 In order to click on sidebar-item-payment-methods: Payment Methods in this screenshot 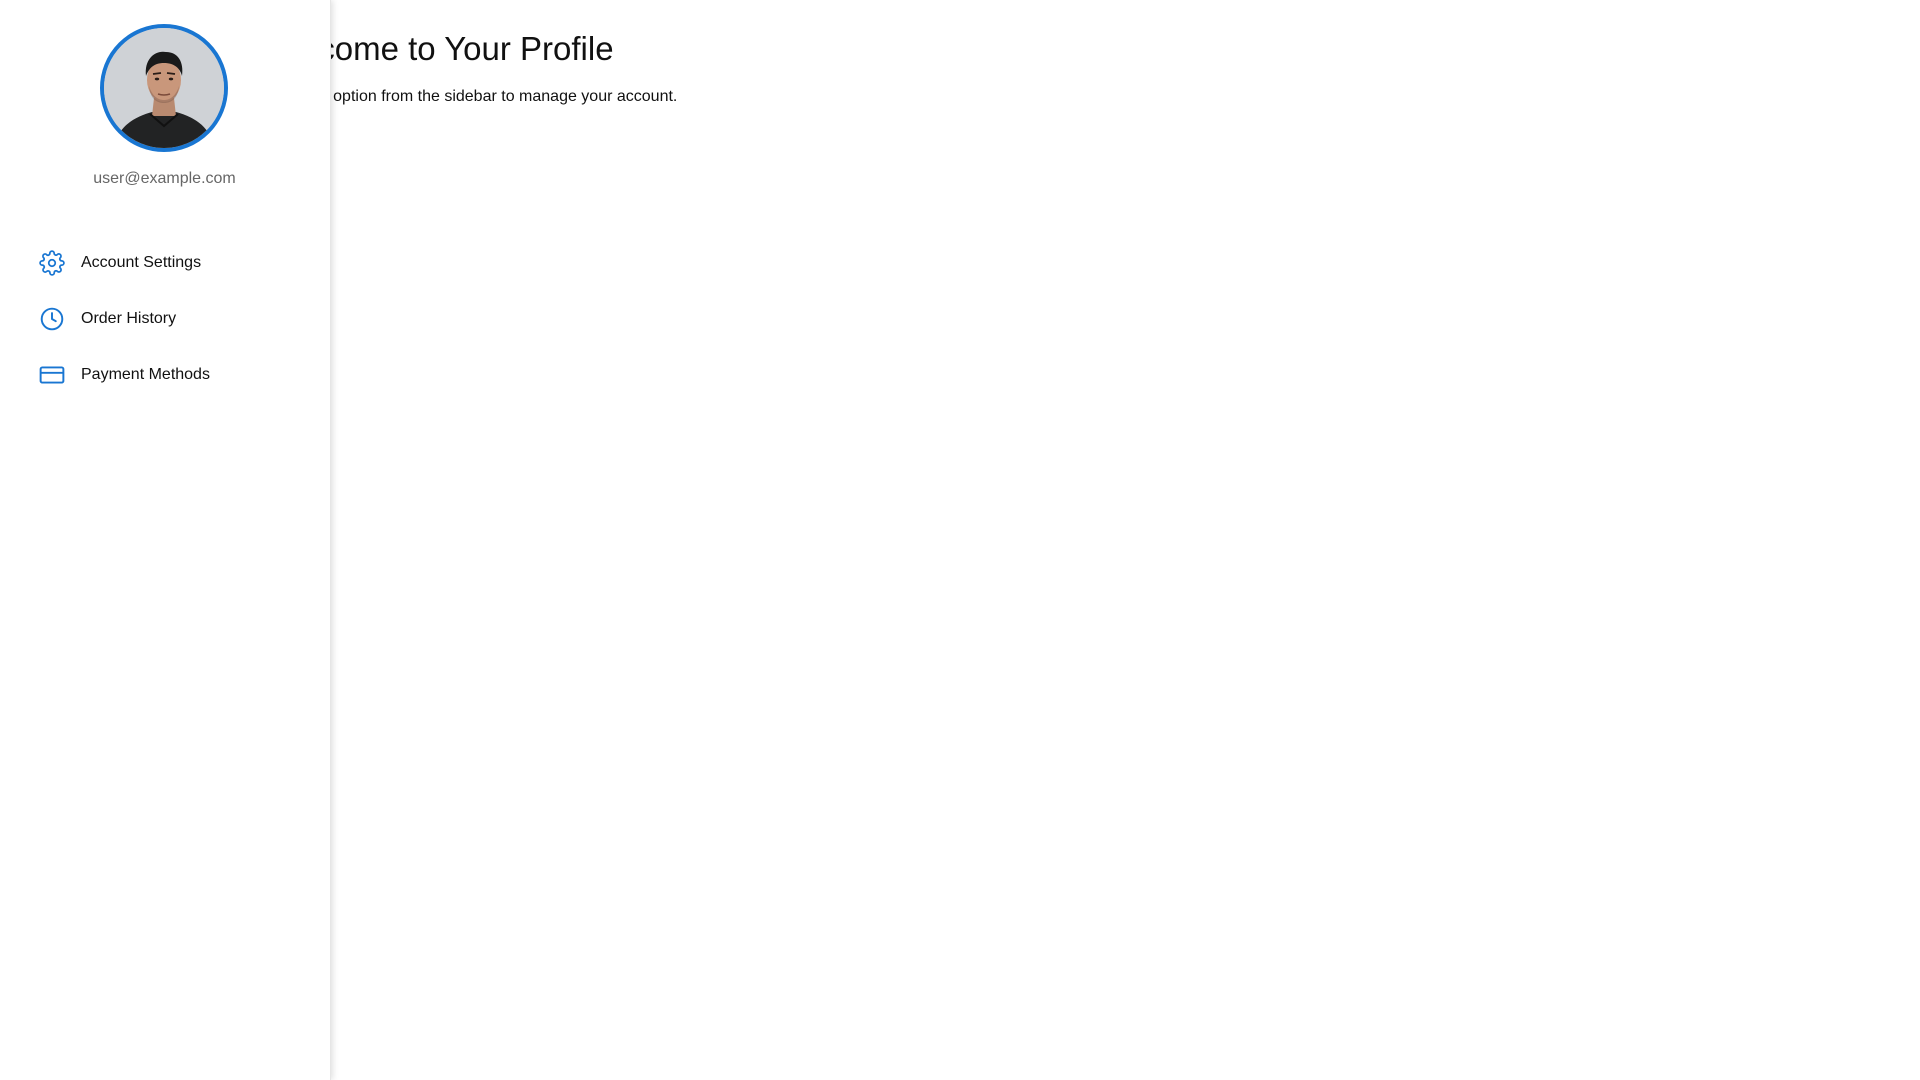, I will do `click(164, 375)`.